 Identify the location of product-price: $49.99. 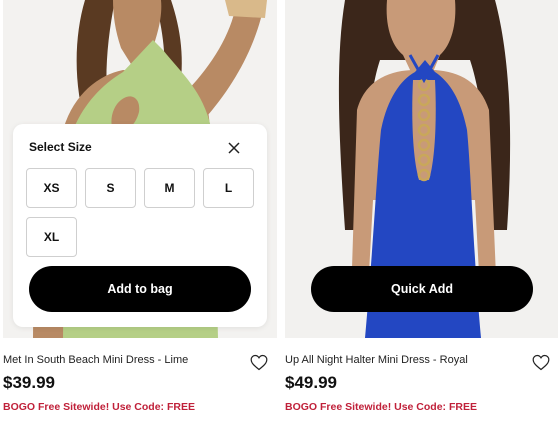
(311, 382).